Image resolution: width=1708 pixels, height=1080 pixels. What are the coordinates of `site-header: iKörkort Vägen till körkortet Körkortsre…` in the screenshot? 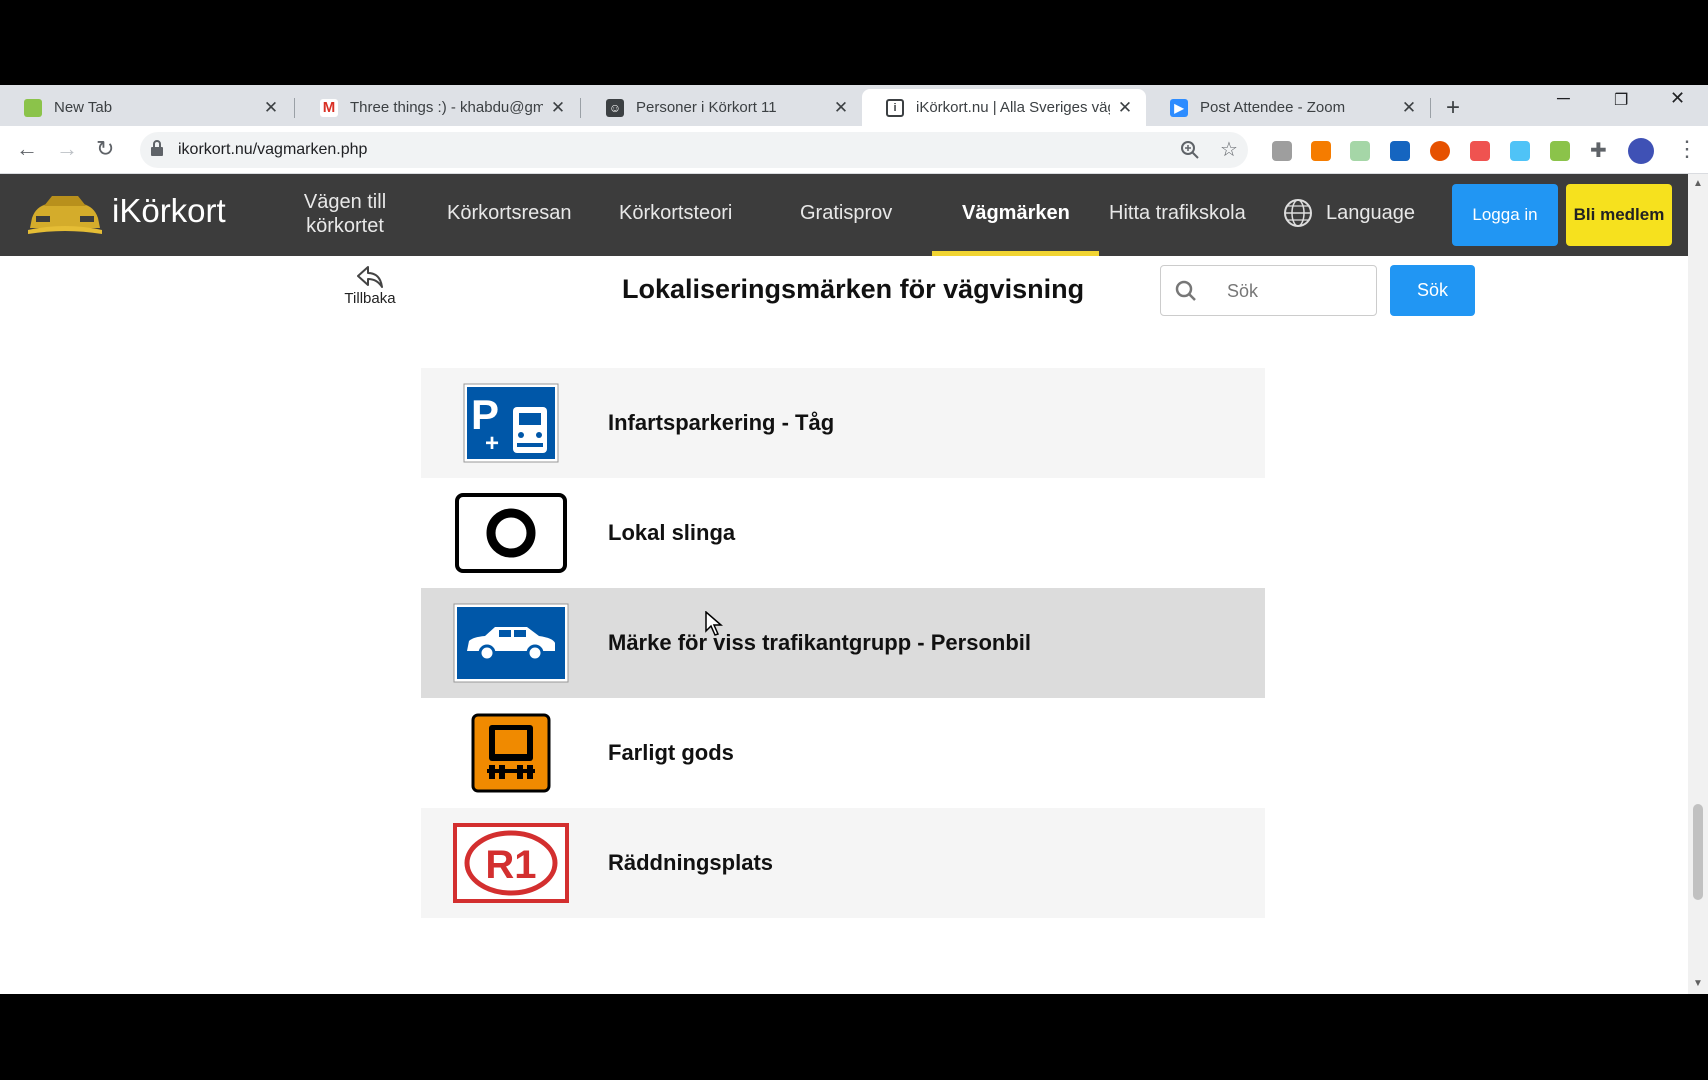 It's located at (844, 215).